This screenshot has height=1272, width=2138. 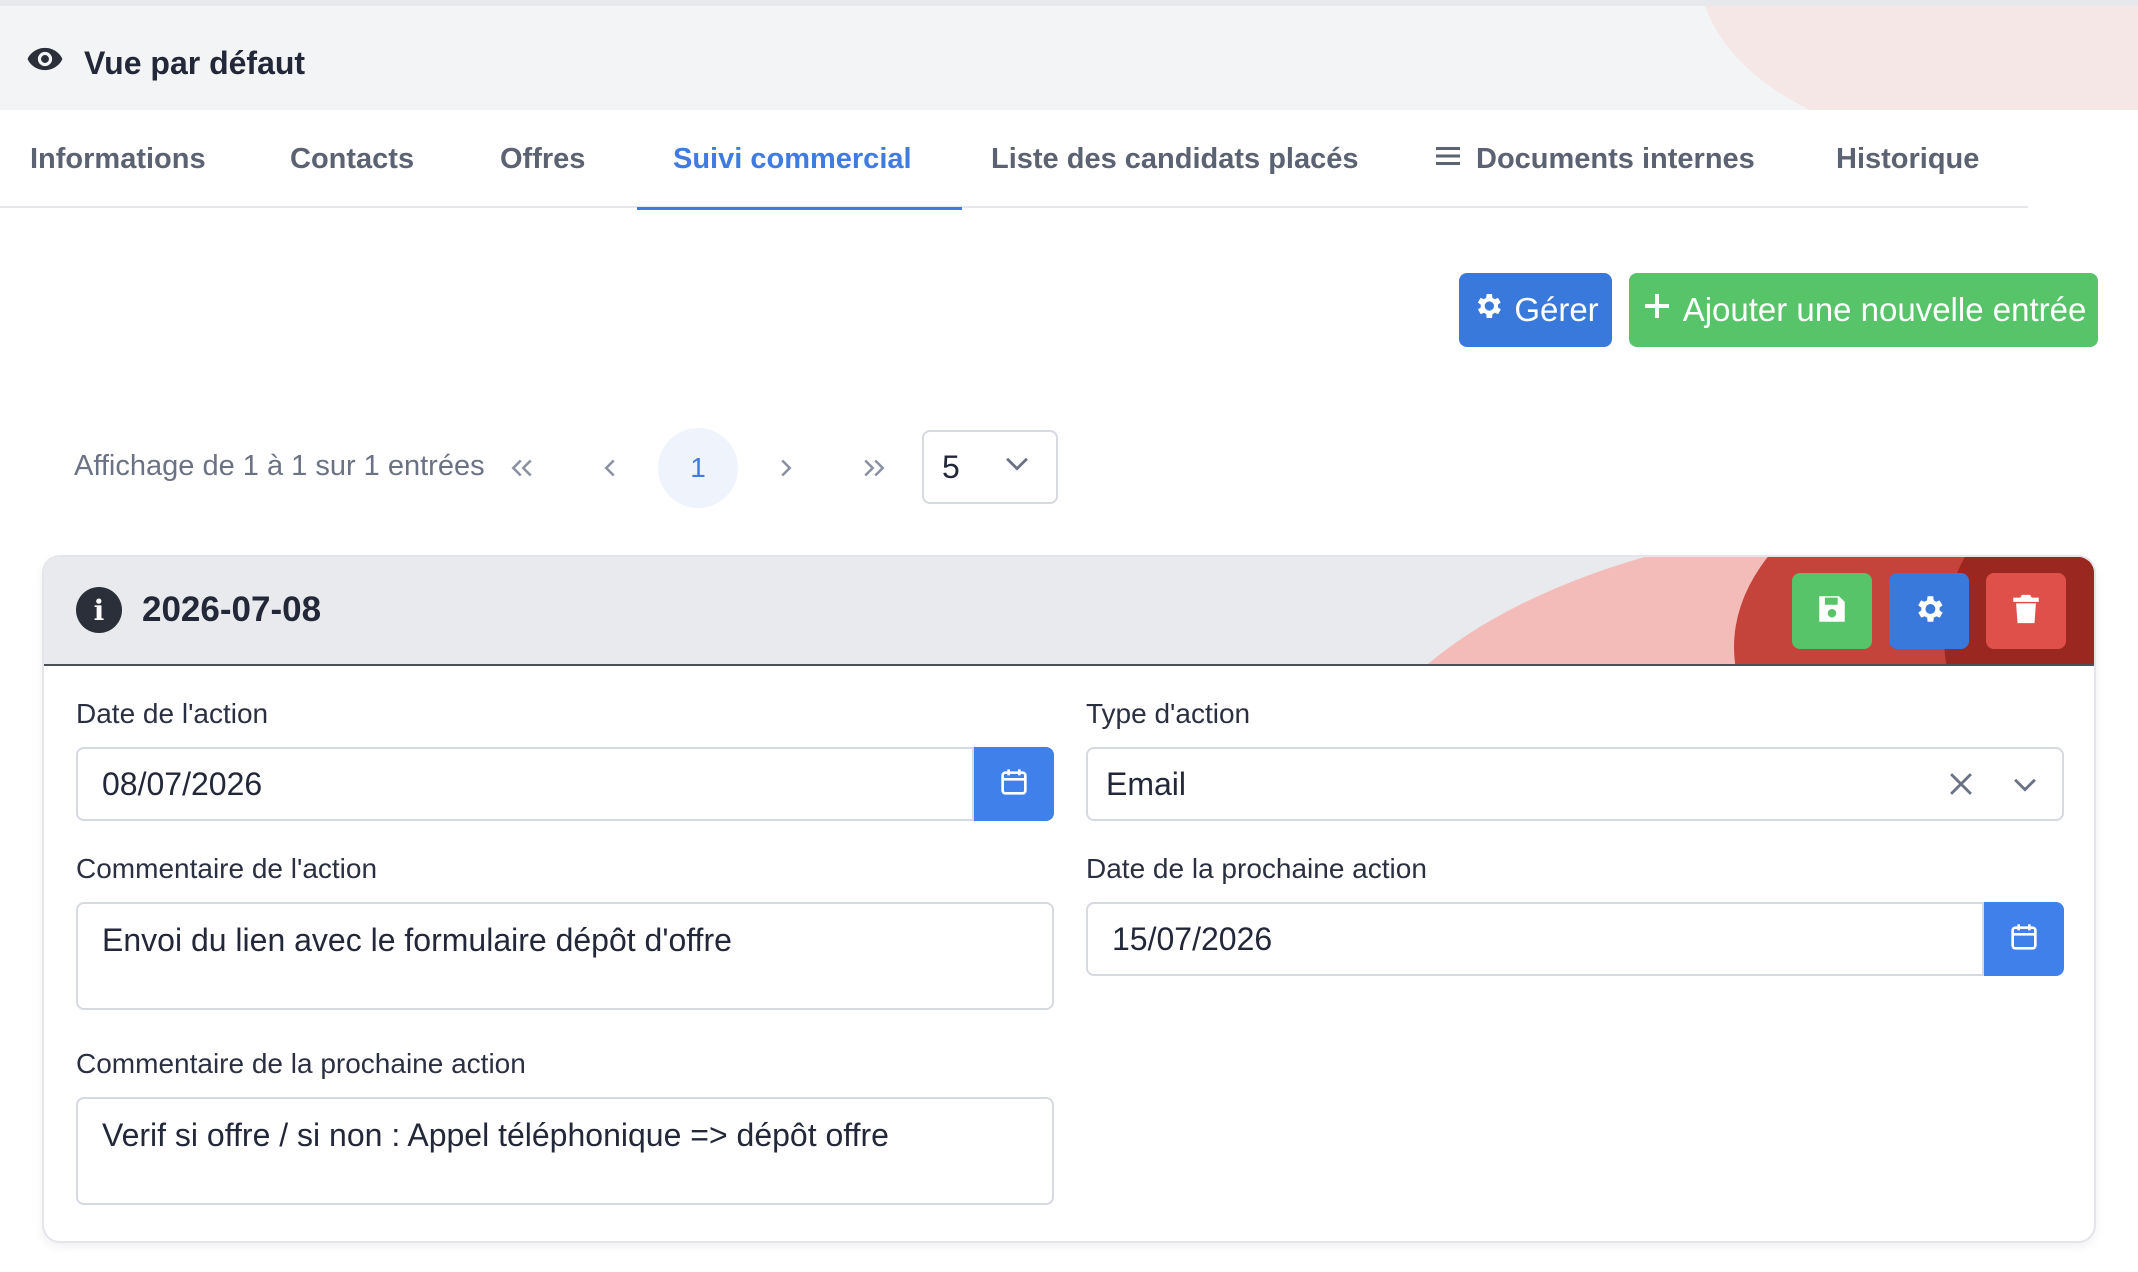 I want to click on action-type-value: Email, so click(x=1146, y=783).